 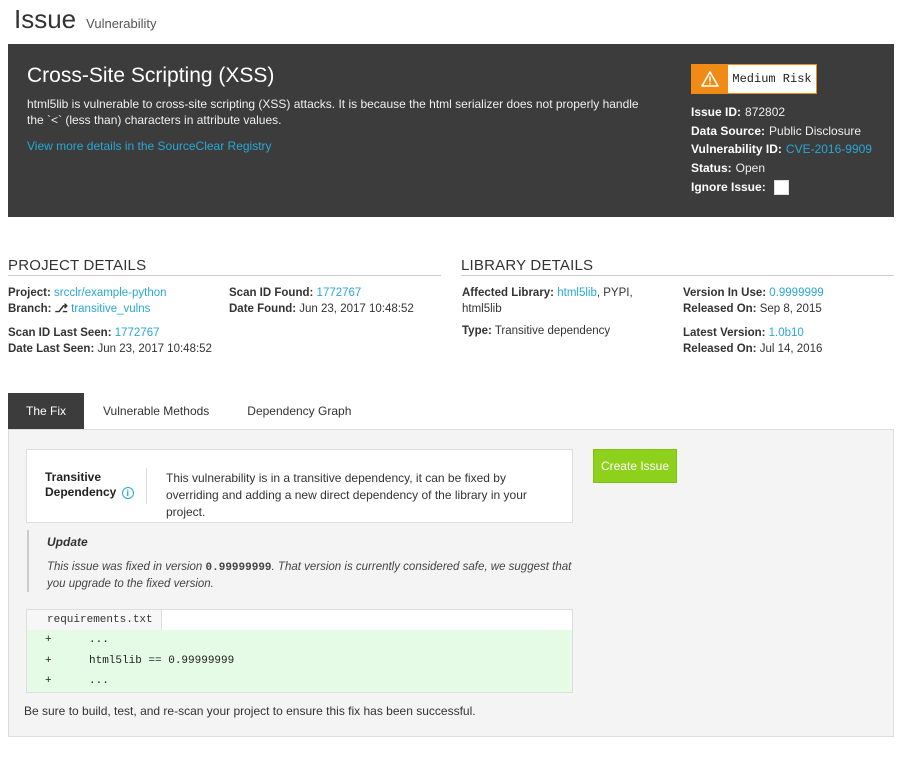 I want to click on branch-field: Branch: ⎇ transitive_vulns, so click(x=79, y=309).